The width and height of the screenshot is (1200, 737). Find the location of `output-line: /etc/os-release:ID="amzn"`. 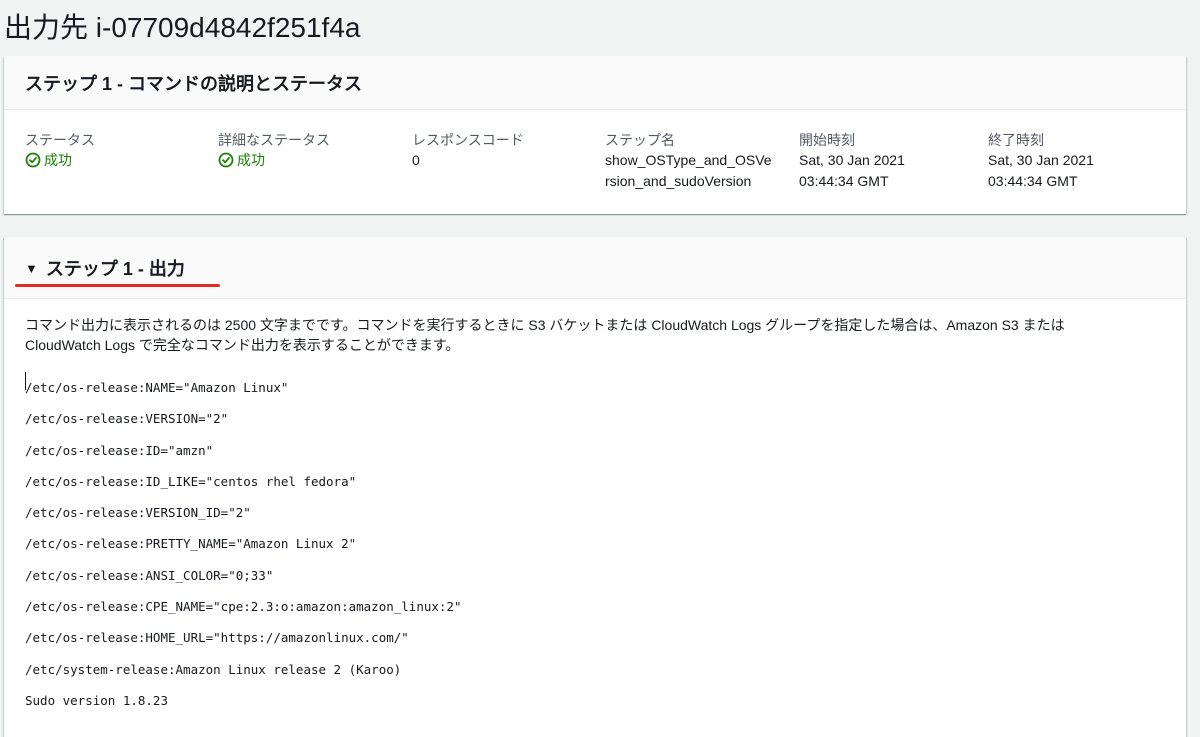

output-line: /etc/os-release:ID="amzn" is located at coordinates (119, 450).